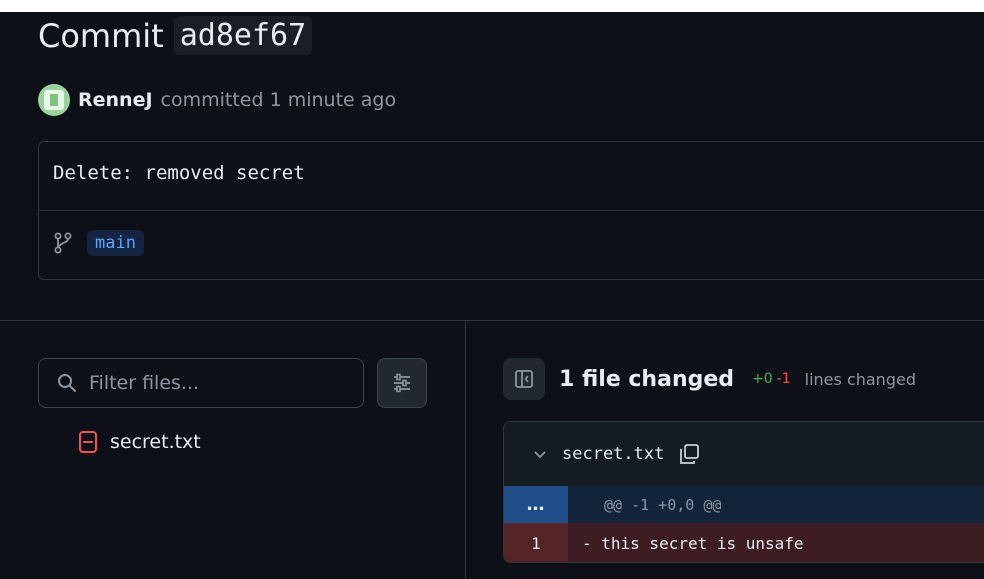 The width and height of the screenshot is (984, 579). I want to click on file-filter-settings-button, so click(402, 383).